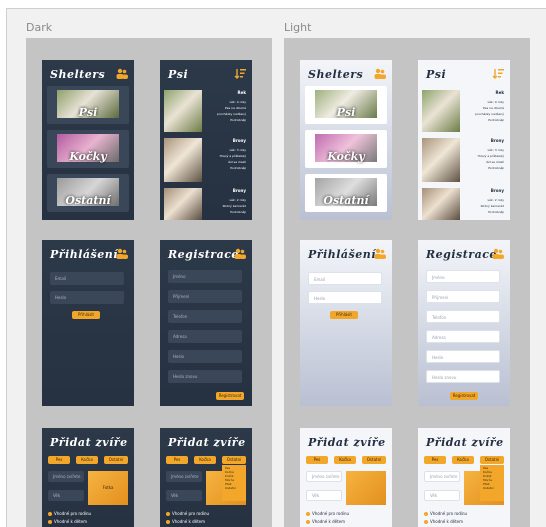  What do you see at coordinates (88, 323) in the screenshot?
I see `screen-login-dark: Přihlášení Email Heslo Přihlásit` at bounding box center [88, 323].